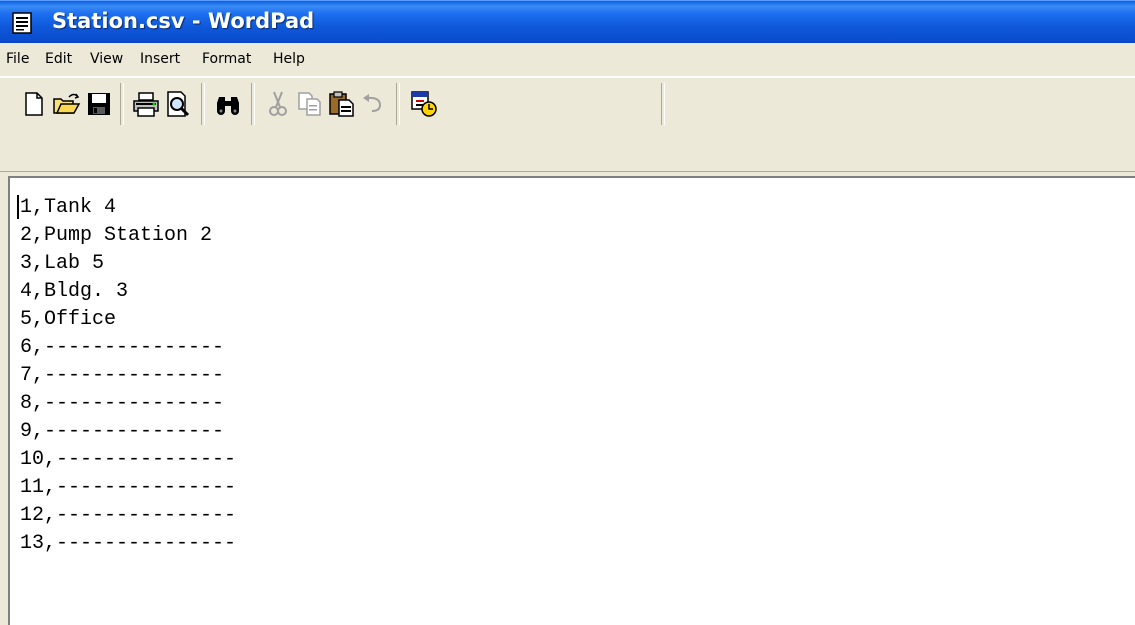  Describe the element at coordinates (74, 291) in the screenshot. I see `document-line: 4,Bldg. 3` at that location.